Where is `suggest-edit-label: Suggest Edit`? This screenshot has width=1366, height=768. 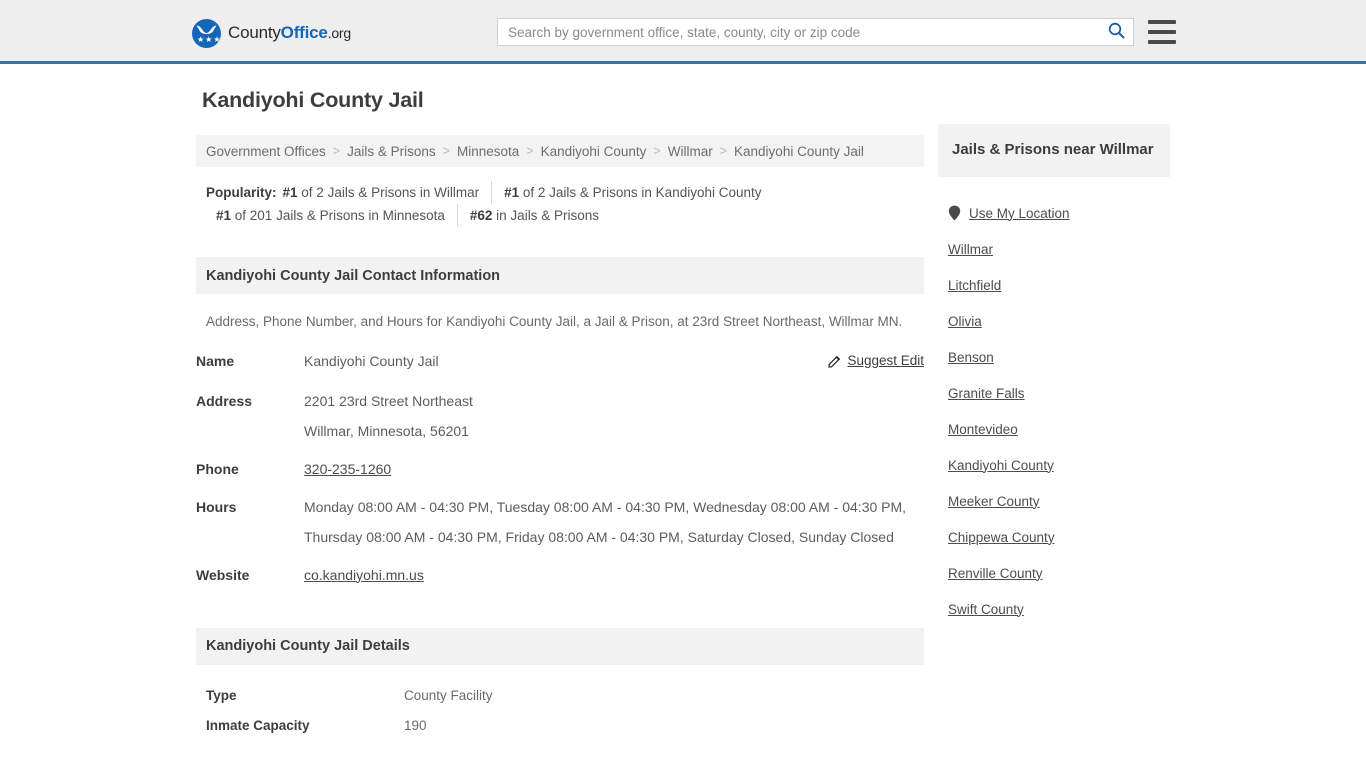 suggest-edit-label: Suggest Edit is located at coordinates (885, 360).